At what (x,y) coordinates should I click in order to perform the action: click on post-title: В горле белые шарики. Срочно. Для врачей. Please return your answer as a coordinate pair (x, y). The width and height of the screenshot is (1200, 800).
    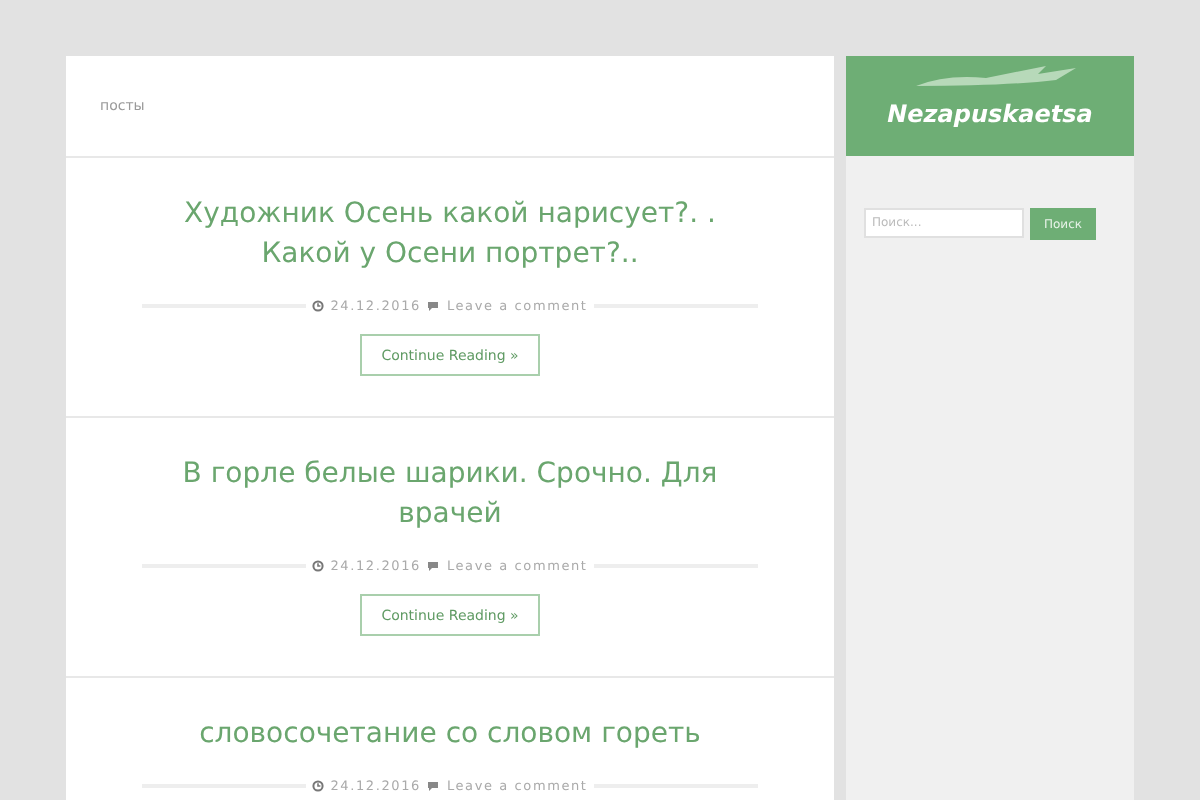
    Looking at the image, I should click on (450, 490).